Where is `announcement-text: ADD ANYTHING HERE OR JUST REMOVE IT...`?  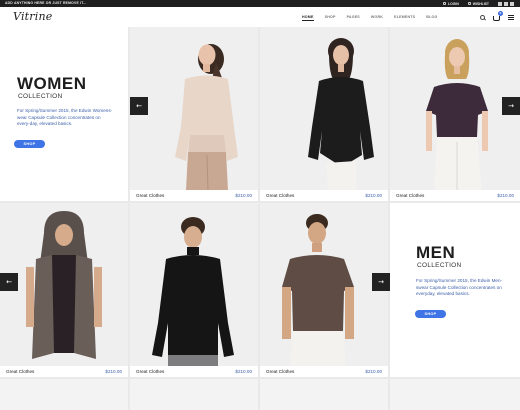
announcement-text: ADD ANYTHING HERE OR JUST REMOVE IT... is located at coordinates (46, 3).